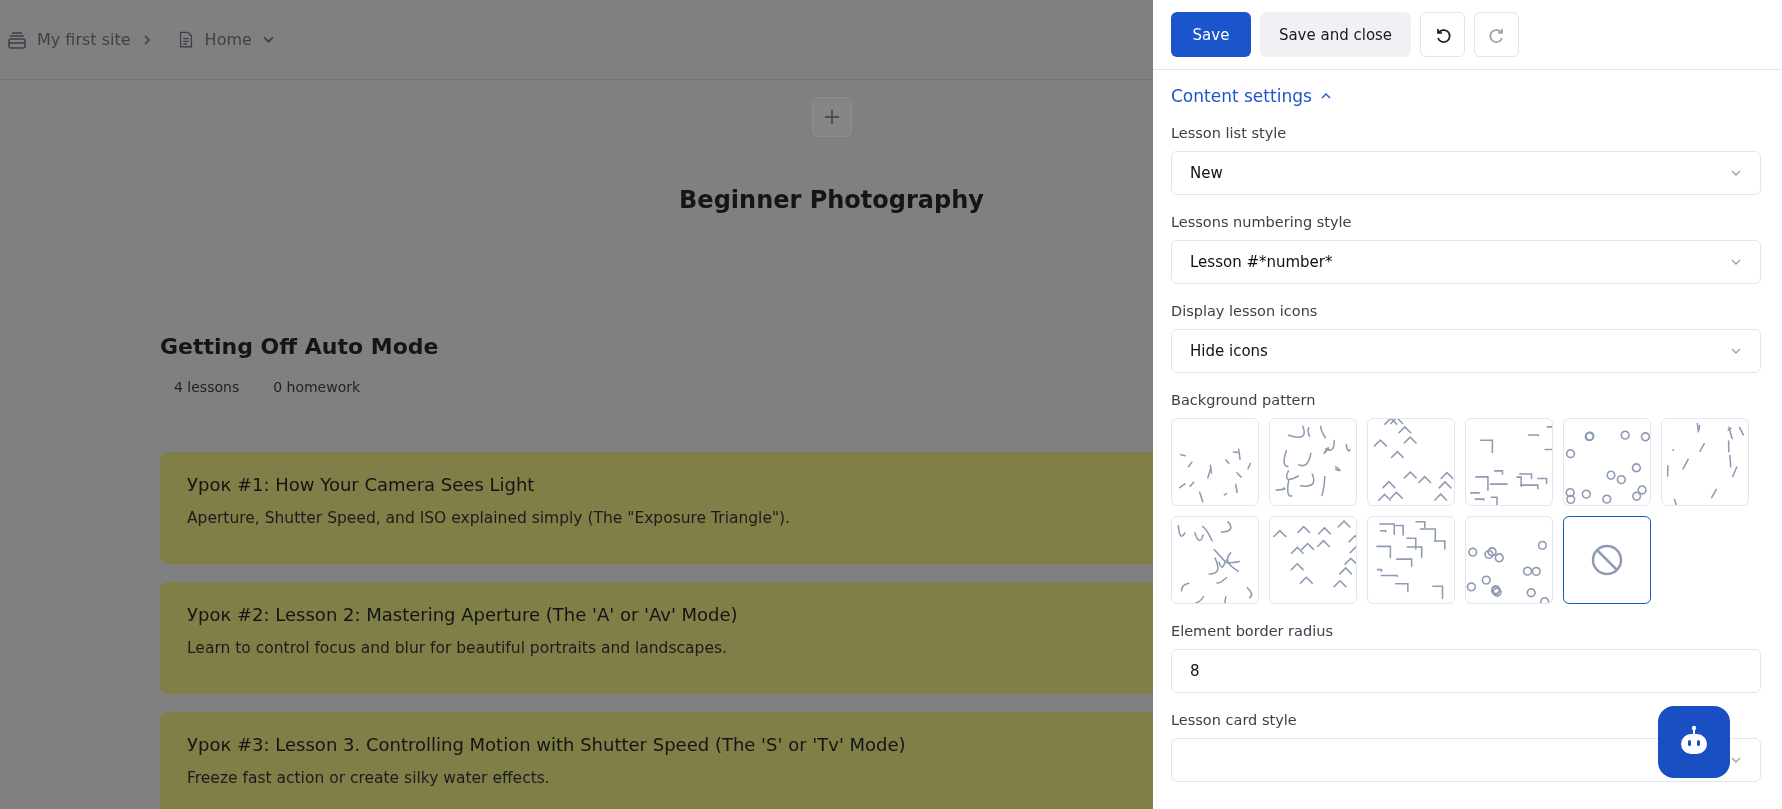 The width and height of the screenshot is (1782, 809). Describe the element at coordinates (1241, 96) in the screenshot. I see `section-toggle: Content settings` at that location.